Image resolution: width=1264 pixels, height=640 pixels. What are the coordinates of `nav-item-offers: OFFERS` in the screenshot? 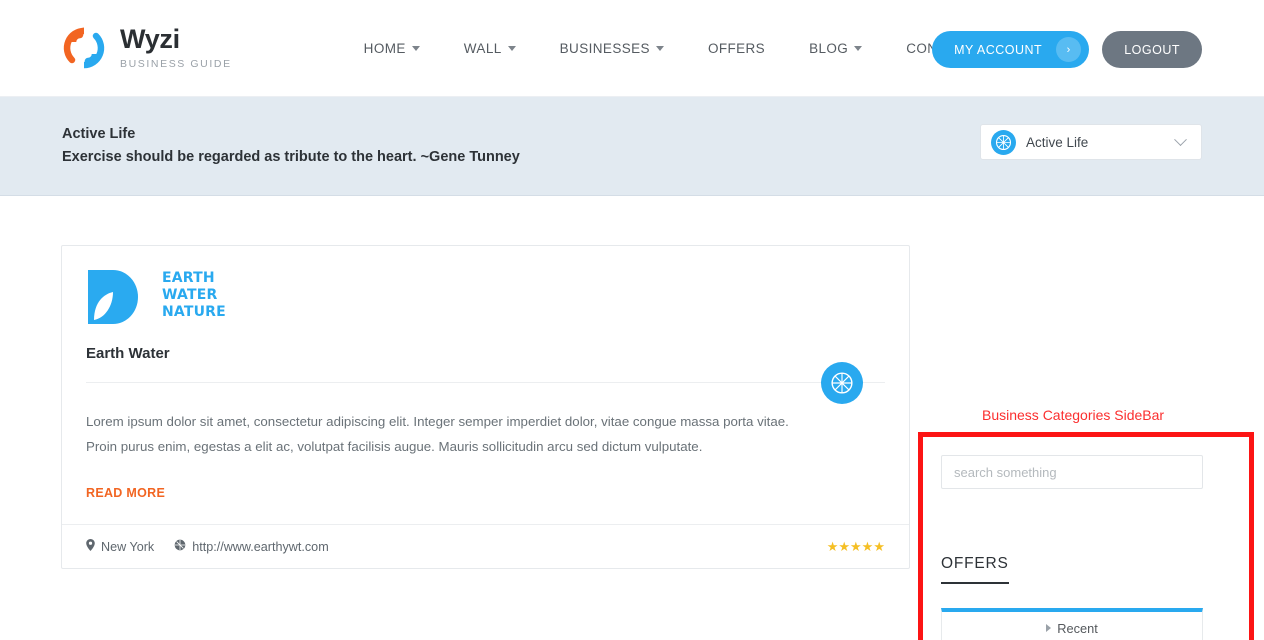 It's located at (736, 48).